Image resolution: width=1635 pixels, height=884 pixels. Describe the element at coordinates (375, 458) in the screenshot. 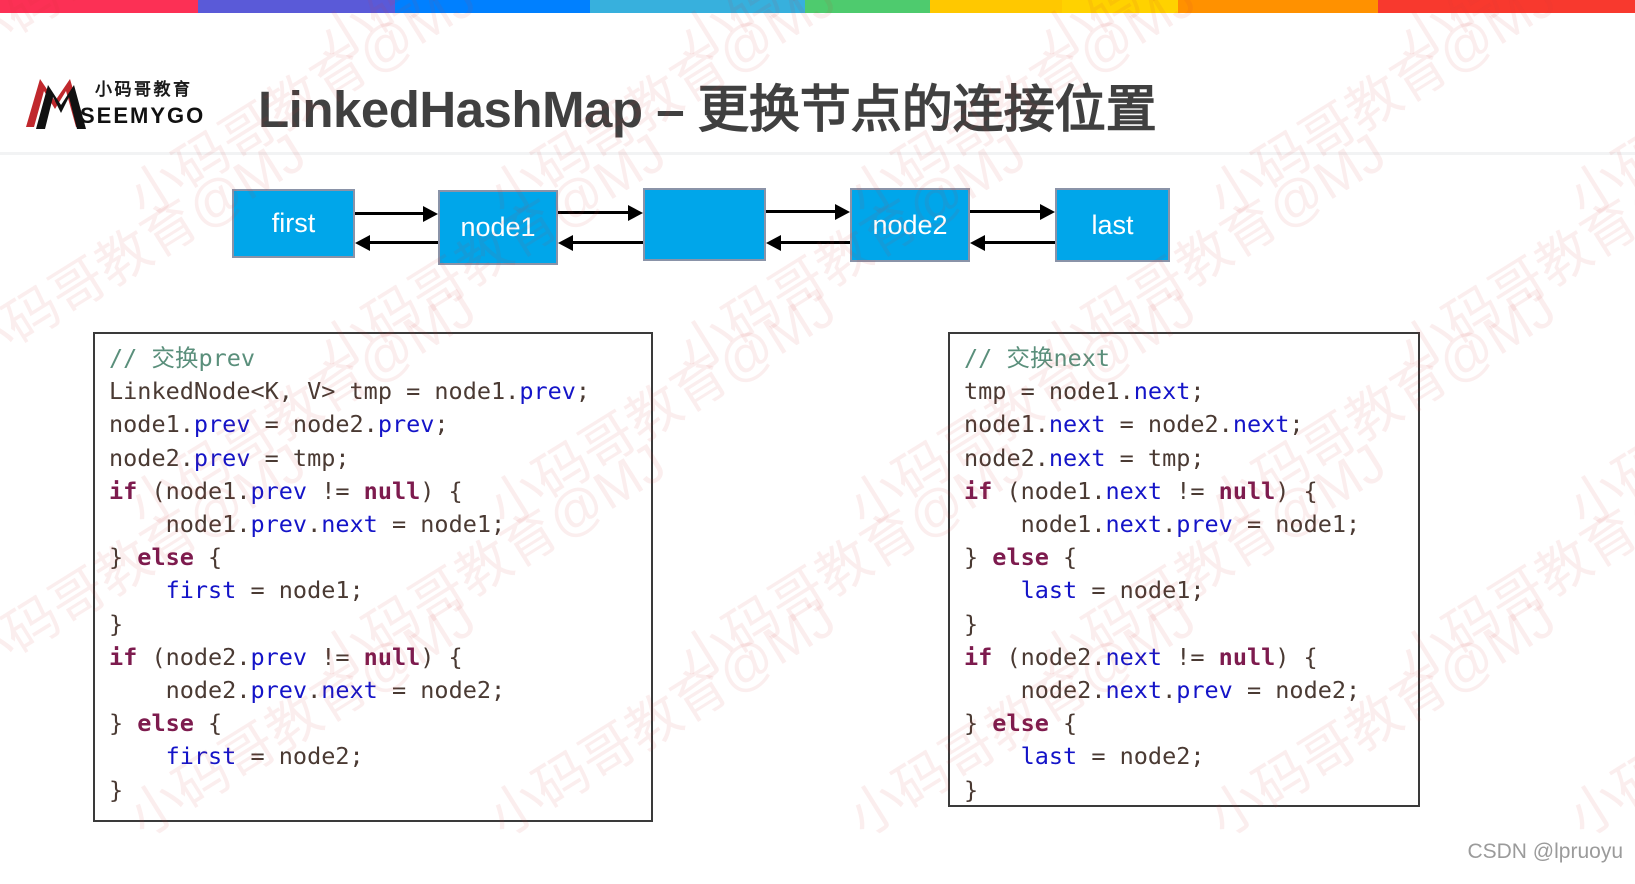

I see `code-line: node2.prev = tmp;` at that location.